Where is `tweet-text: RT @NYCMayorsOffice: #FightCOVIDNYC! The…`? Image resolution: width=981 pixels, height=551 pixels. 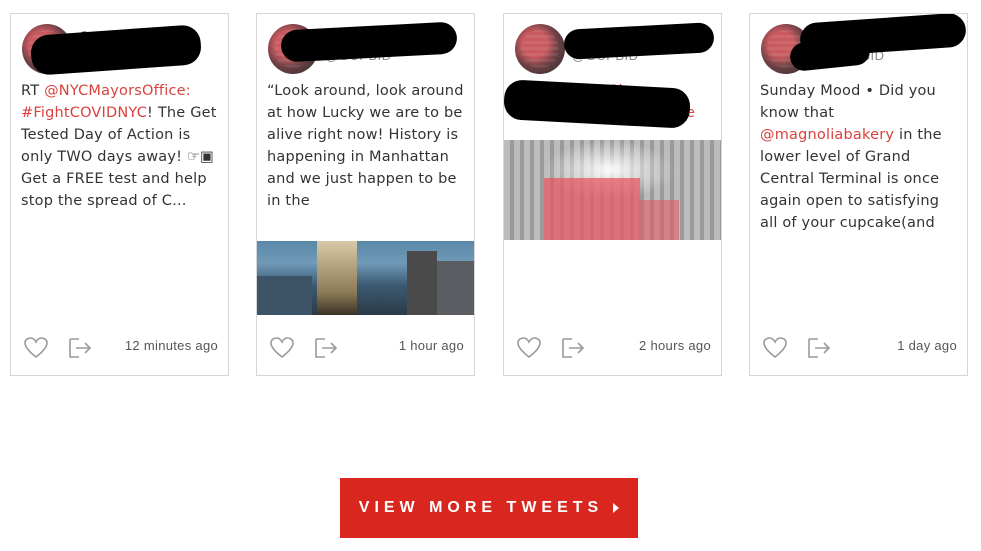 tweet-text: RT @NYCMayorsOffice: #FightCOVIDNYC! The… is located at coordinates (119, 146).